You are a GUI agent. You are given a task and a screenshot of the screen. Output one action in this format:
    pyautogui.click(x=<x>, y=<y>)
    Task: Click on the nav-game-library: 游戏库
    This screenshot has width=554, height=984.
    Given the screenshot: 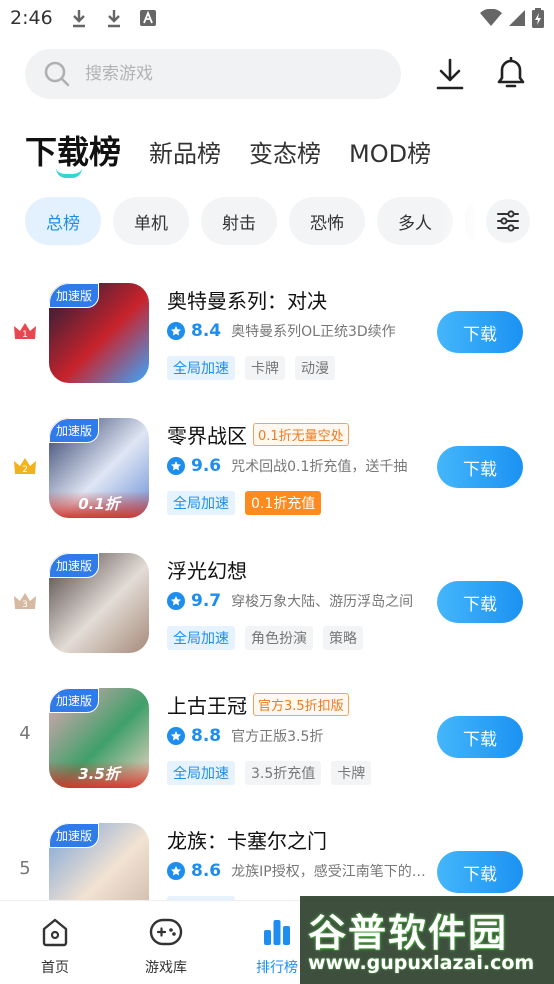 What is the action you would take?
    pyautogui.click(x=166, y=946)
    